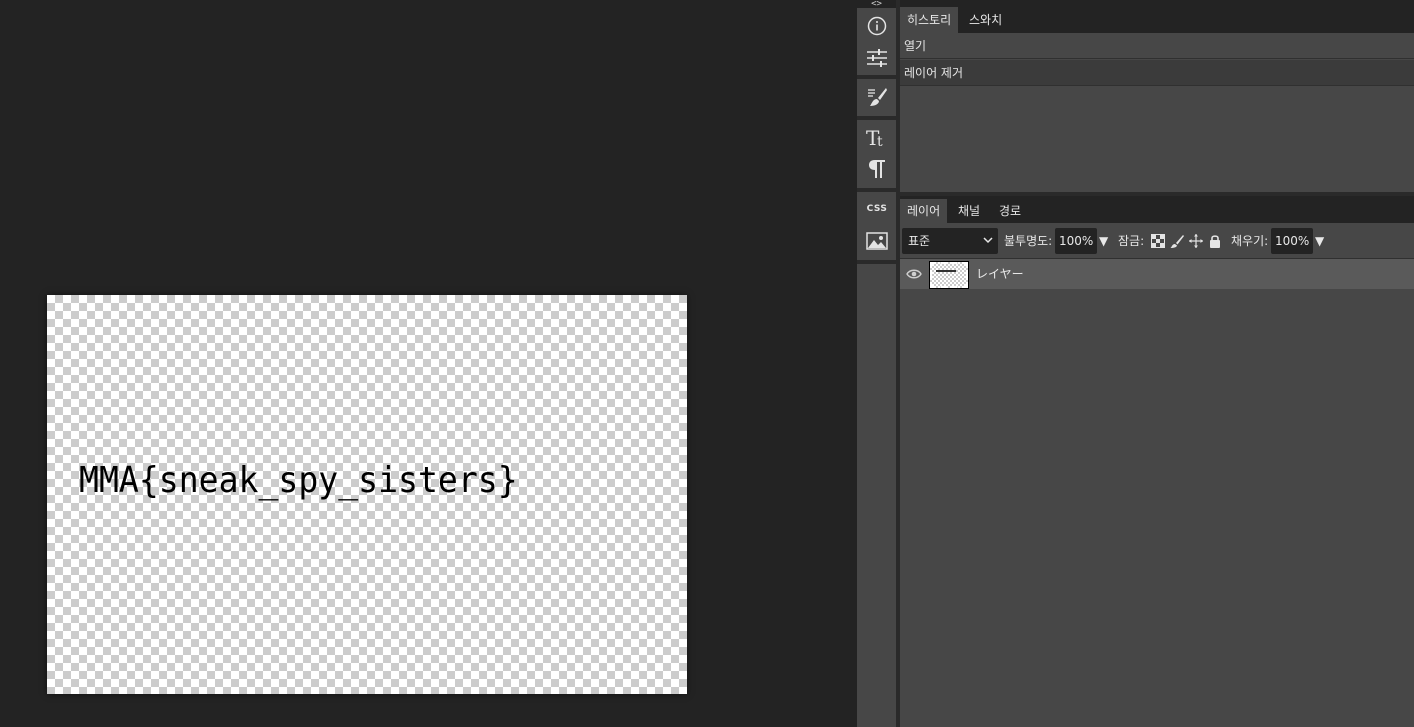 This screenshot has width=1414, height=727. Describe the element at coordinates (1177, 241) in the screenshot. I see `lock-pixels-icon` at that location.